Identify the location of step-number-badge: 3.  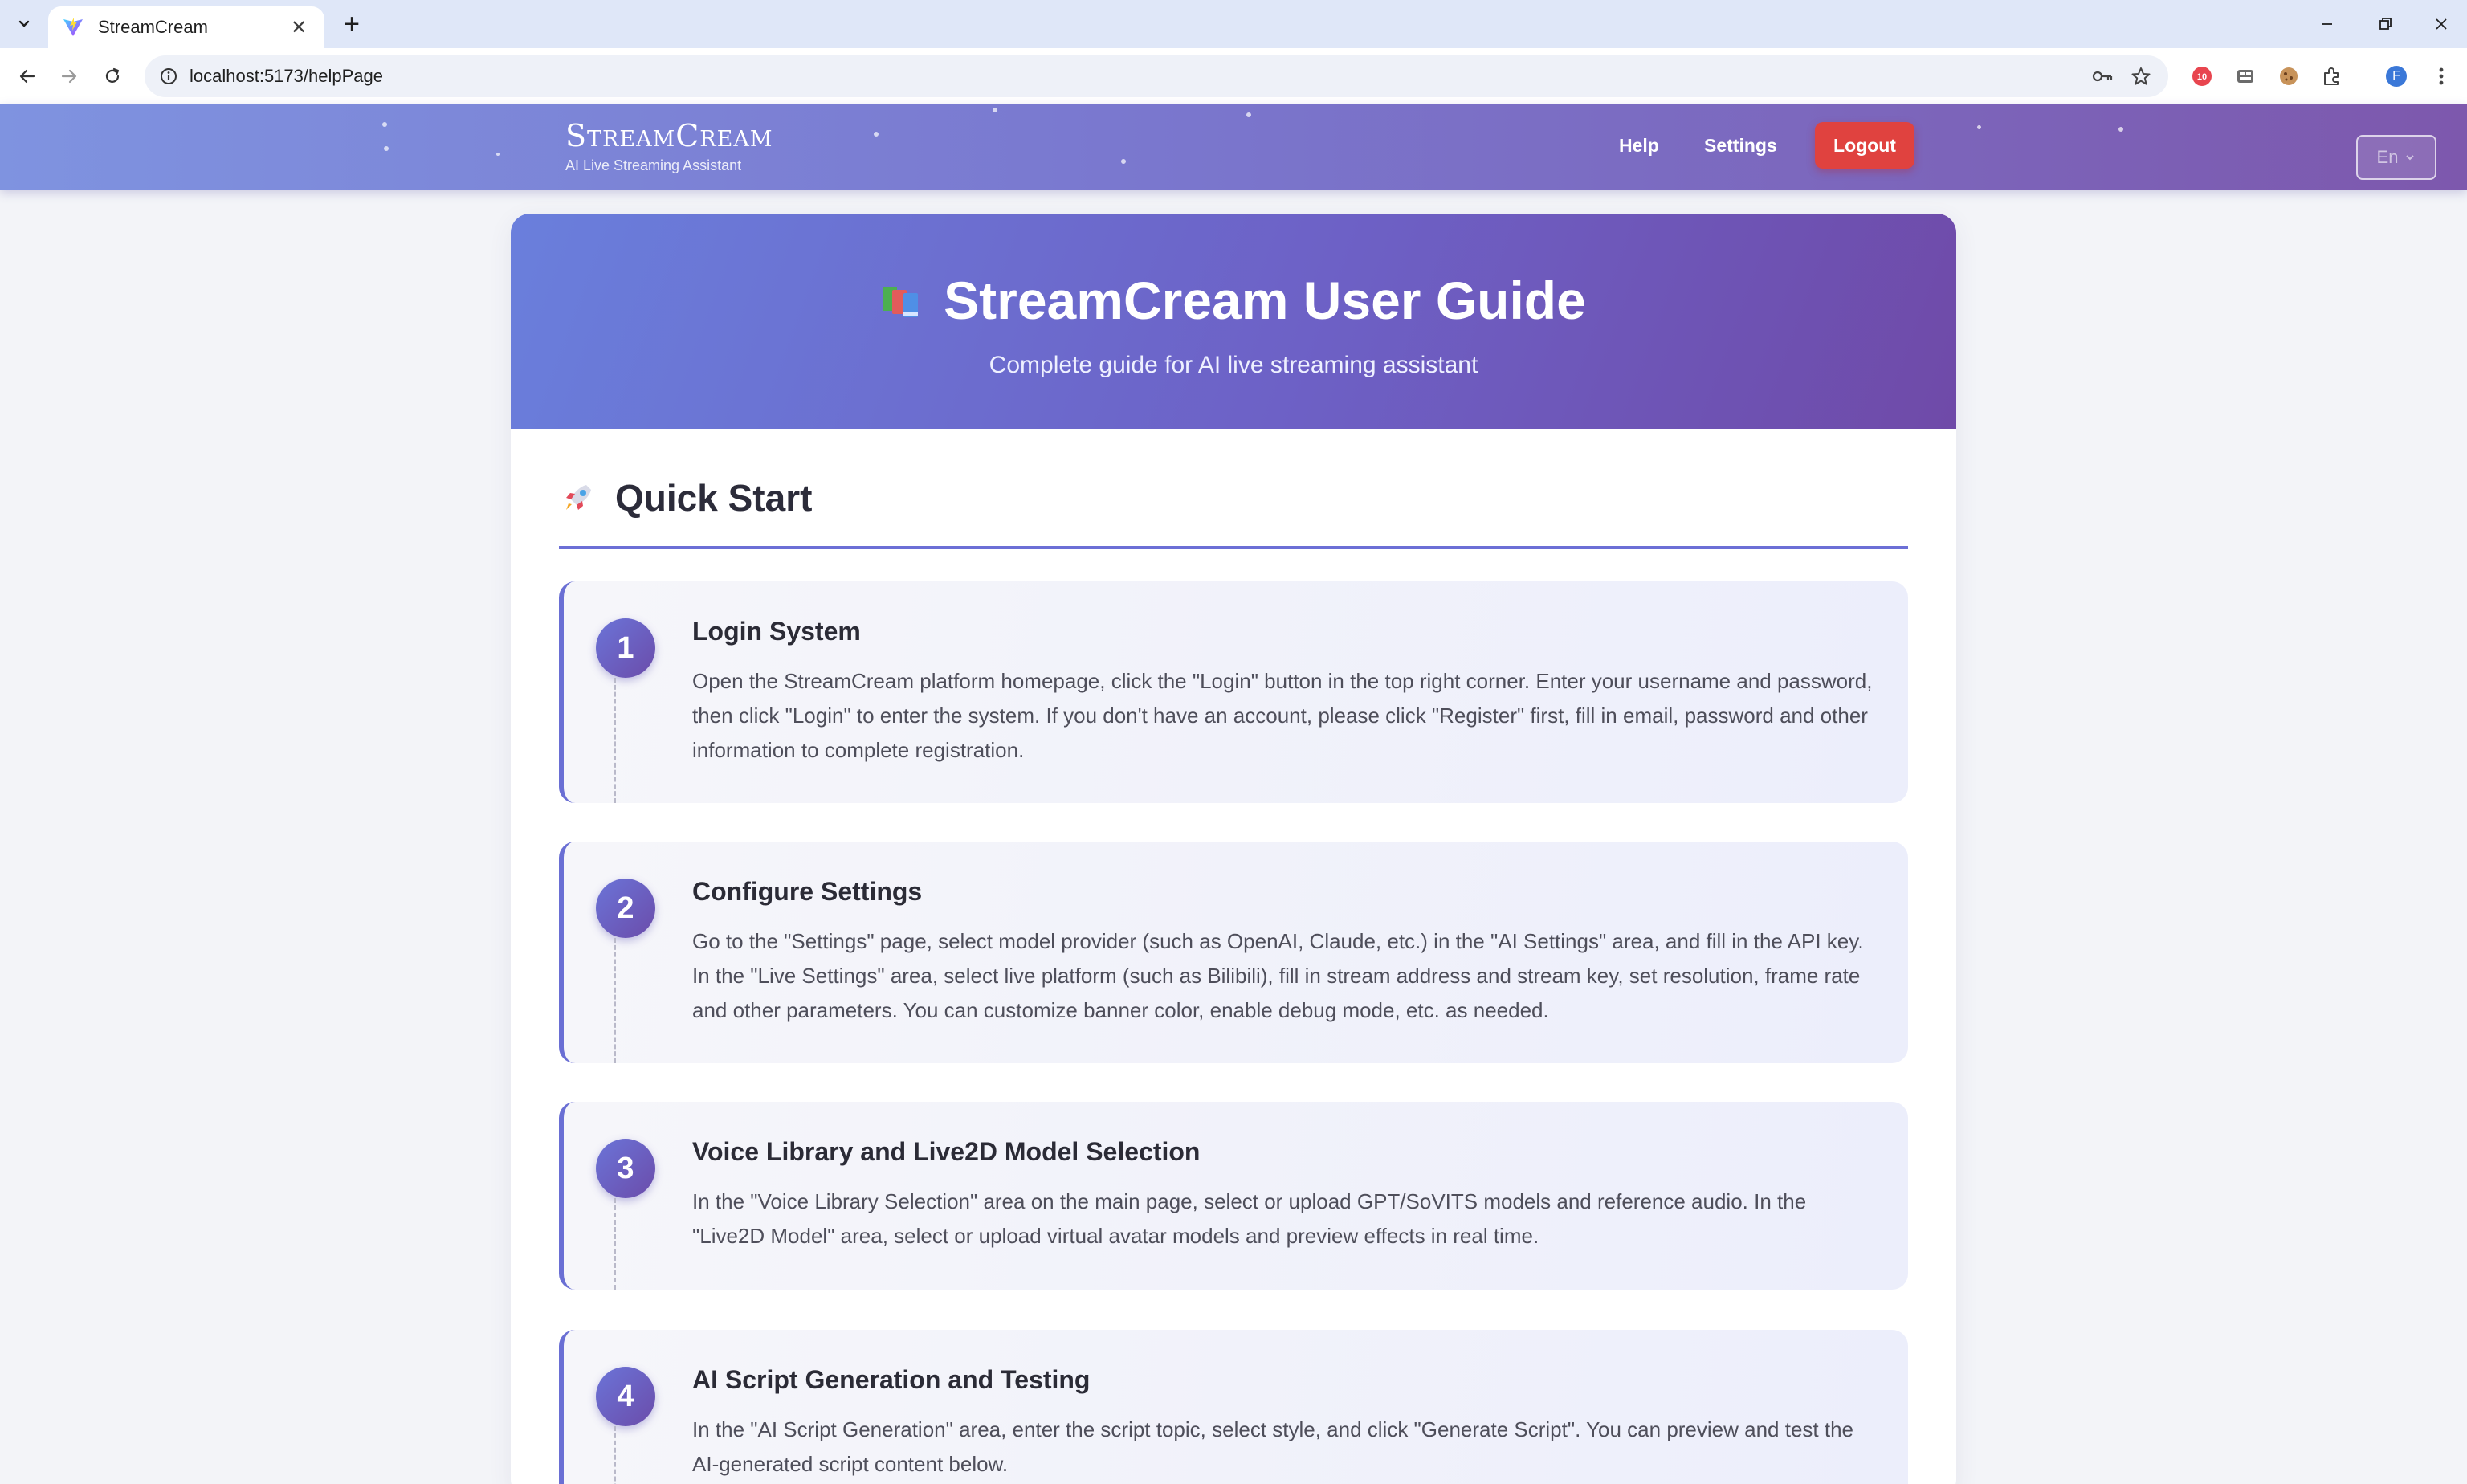
(626, 1168).